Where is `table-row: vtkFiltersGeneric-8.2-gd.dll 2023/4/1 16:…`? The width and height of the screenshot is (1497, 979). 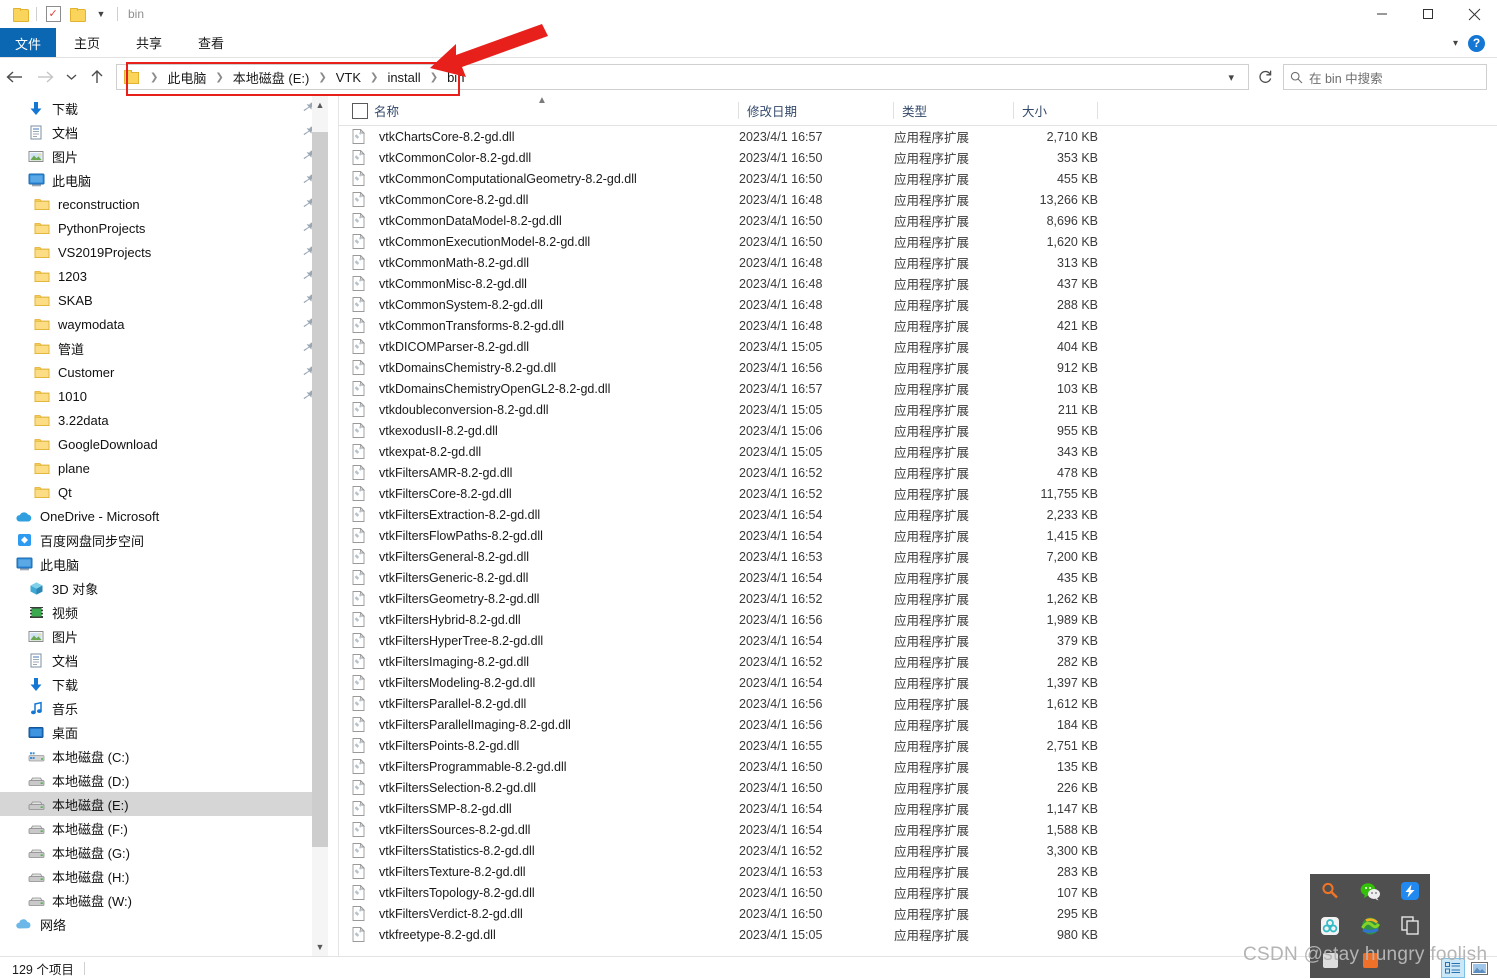 table-row: vtkFiltersGeneric-8.2-gd.dll 2023/4/1 16:… is located at coordinates (918, 577).